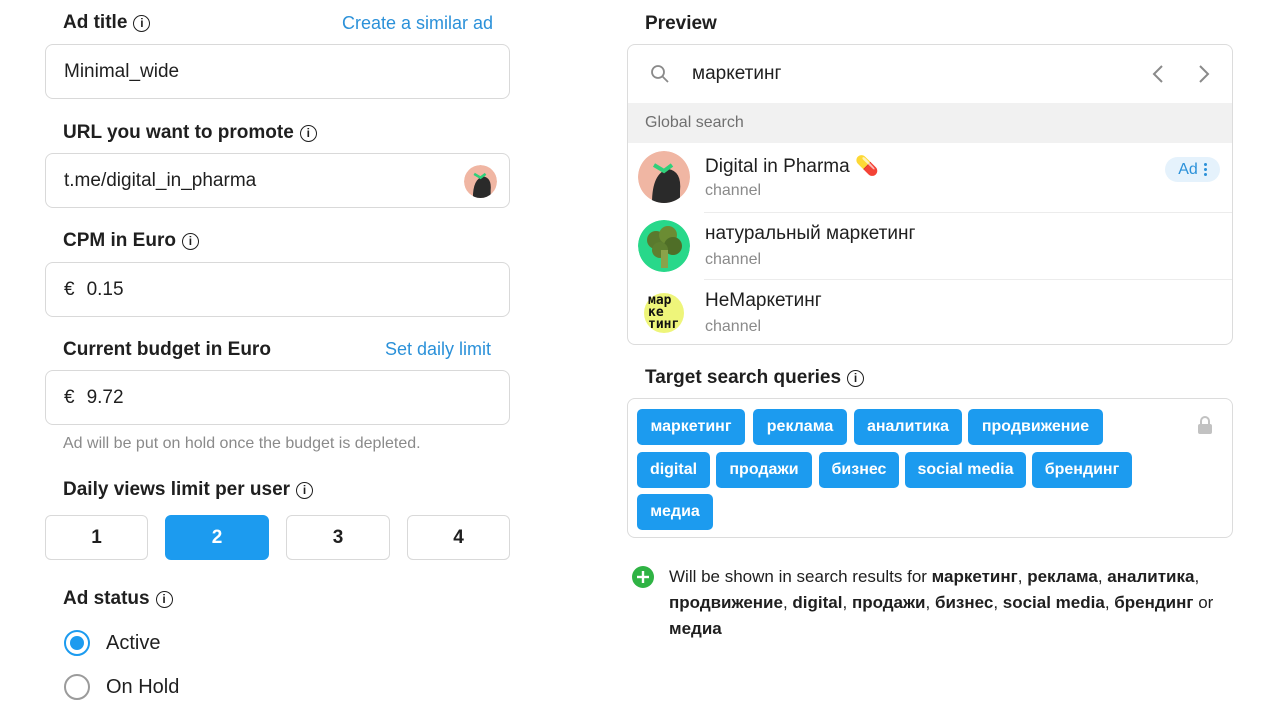 This screenshot has height=711, width=1280. Describe the element at coordinates (866, 166) in the screenshot. I see `pill-emoji-icon: 💊` at that location.